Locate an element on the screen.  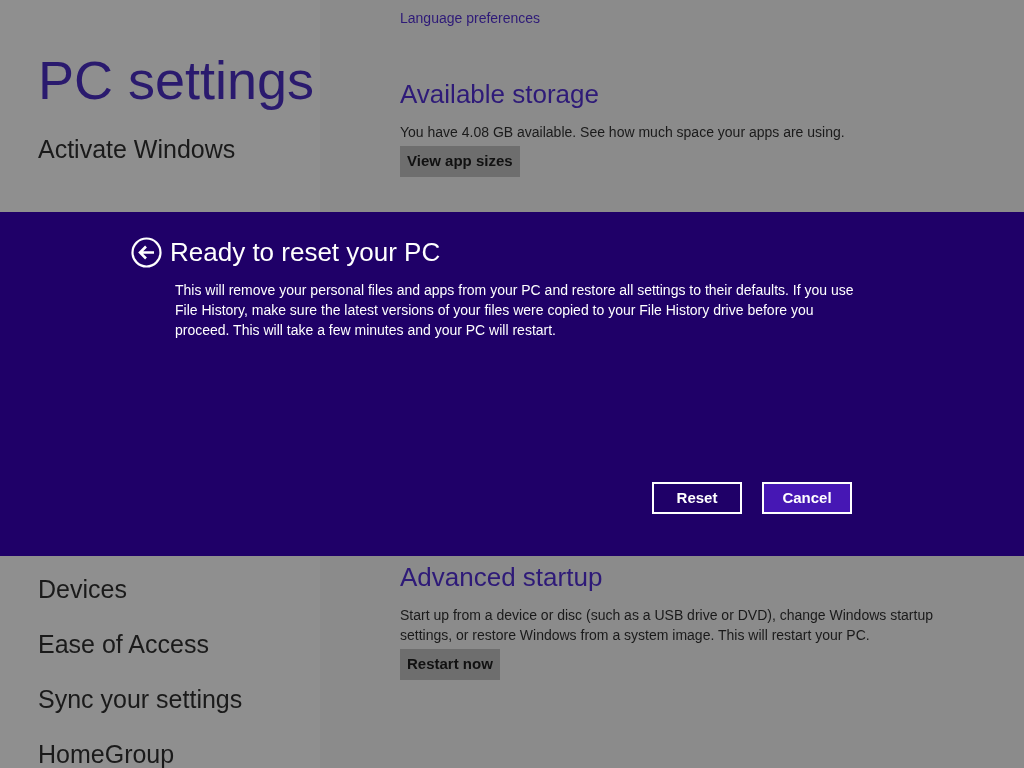
dialog-button: Cancel is located at coordinates (807, 498).